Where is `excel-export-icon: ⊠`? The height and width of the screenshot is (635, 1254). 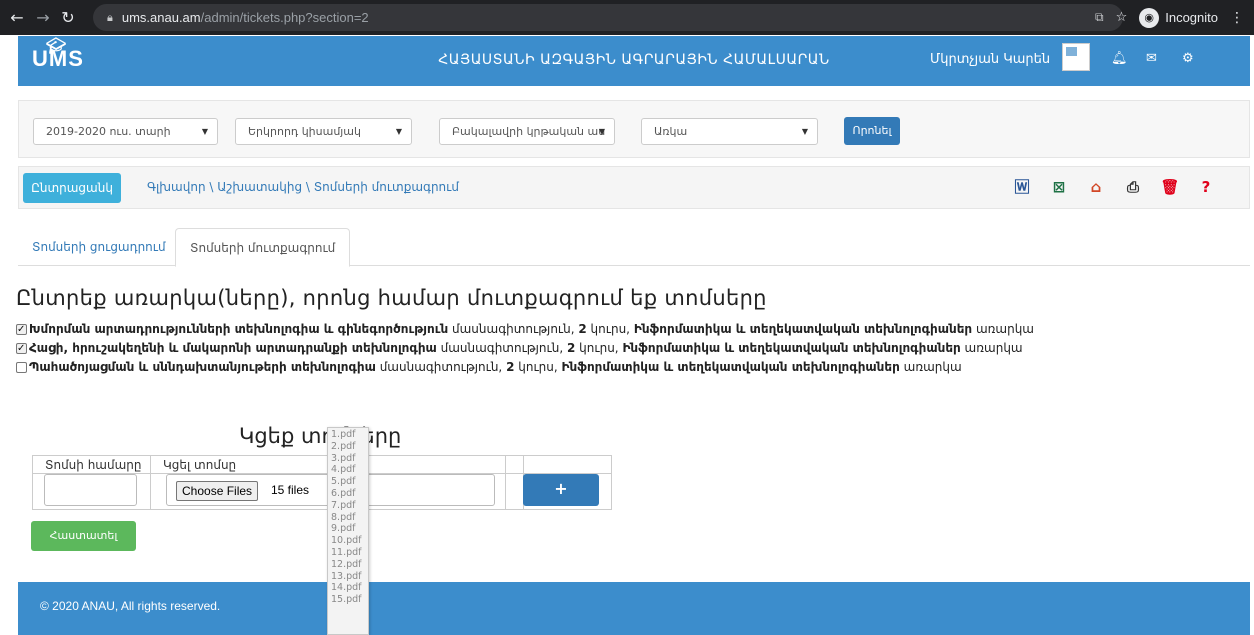
excel-export-icon: ⊠ is located at coordinates (1059, 187).